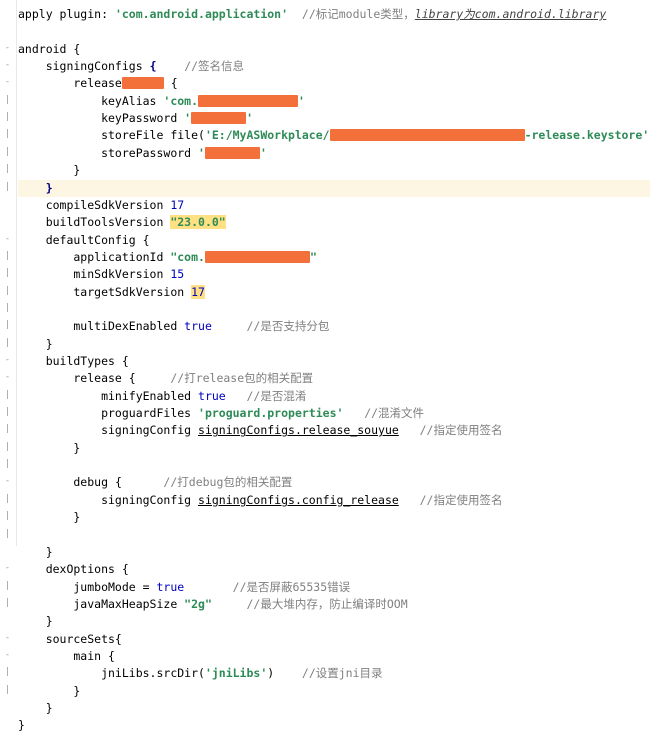 This screenshot has height=735, width=650. What do you see at coordinates (101, 118) in the screenshot?
I see `code-token: keyPassword` at bounding box center [101, 118].